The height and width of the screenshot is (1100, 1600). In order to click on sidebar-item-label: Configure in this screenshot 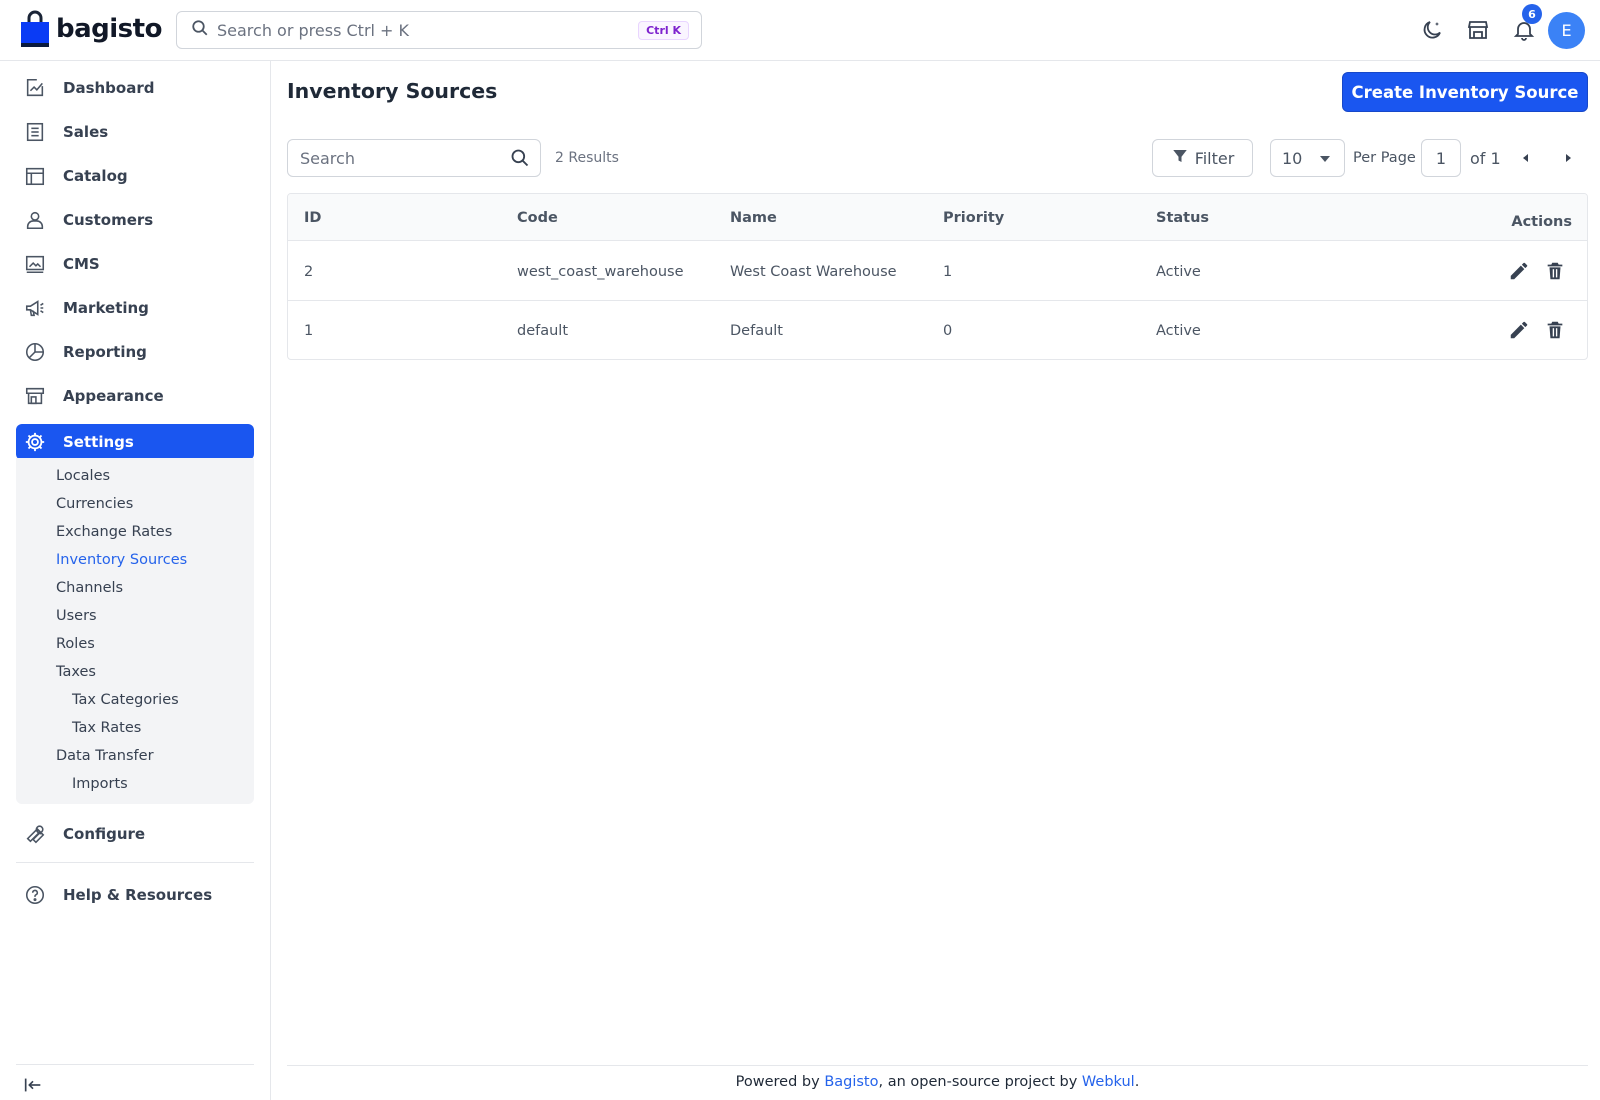, I will do `click(104, 834)`.